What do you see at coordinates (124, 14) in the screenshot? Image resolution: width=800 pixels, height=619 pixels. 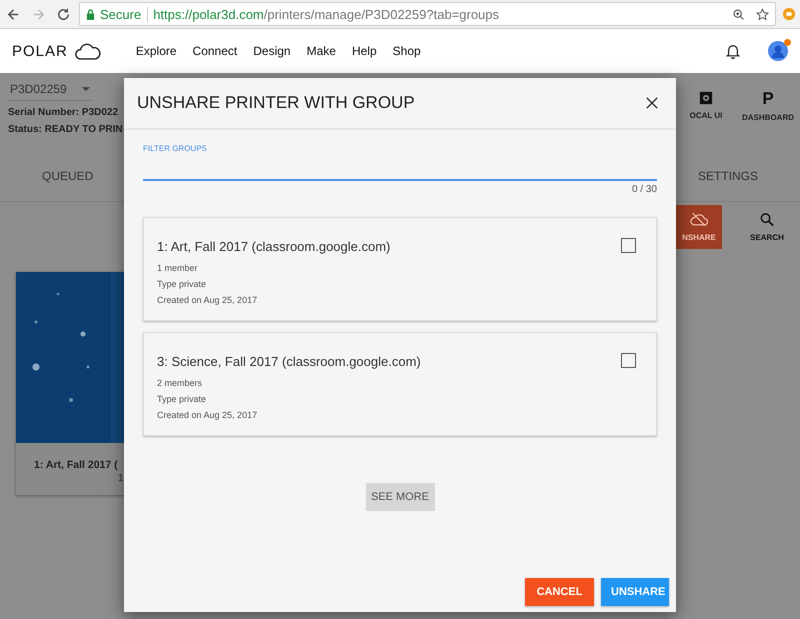 I see `secure-label: Secure` at bounding box center [124, 14].